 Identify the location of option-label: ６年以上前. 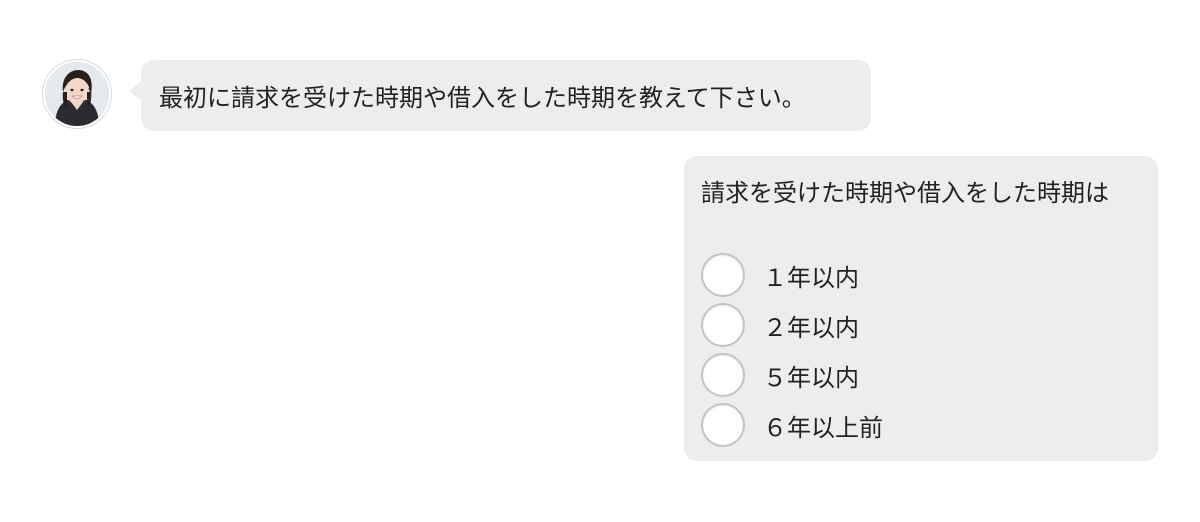
(823, 425).